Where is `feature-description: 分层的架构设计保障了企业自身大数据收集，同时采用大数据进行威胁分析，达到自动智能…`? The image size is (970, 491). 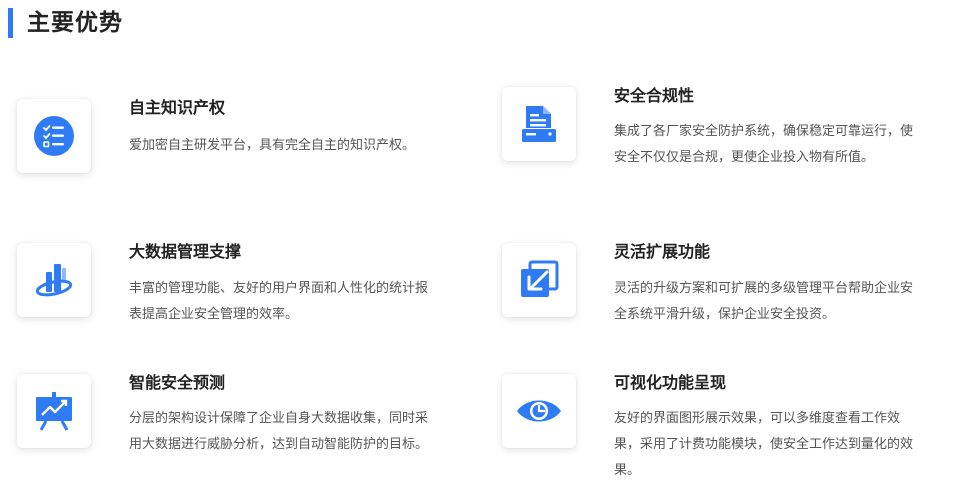
feature-description: 分层的架构设计保障了企业自身大数据收集，同时采用大数据进行威胁分析，达到自动智能… is located at coordinates (279, 431).